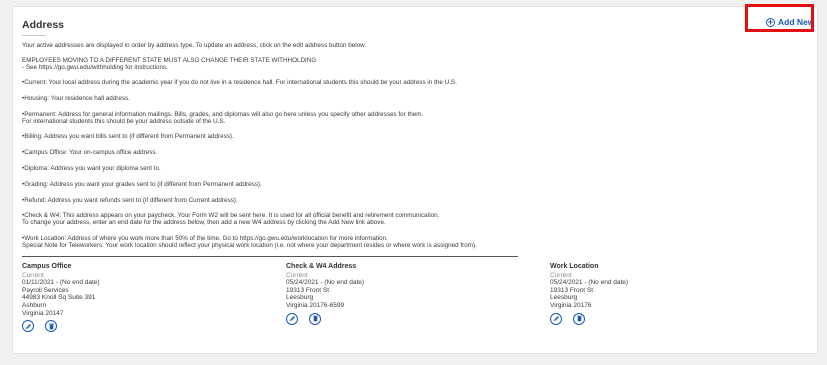 This screenshot has width=827, height=365. Describe the element at coordinates (61, 283) in the screenshot. I see `address-dates: 01/11/2021 - (No end date)` at that location.